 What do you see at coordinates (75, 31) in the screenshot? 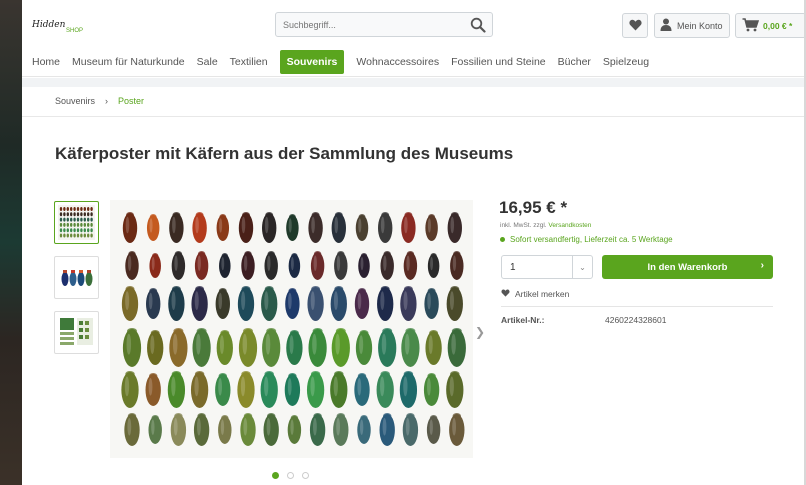
I see `logo-shop-text: SHOP` at bounding box center [75, 31].